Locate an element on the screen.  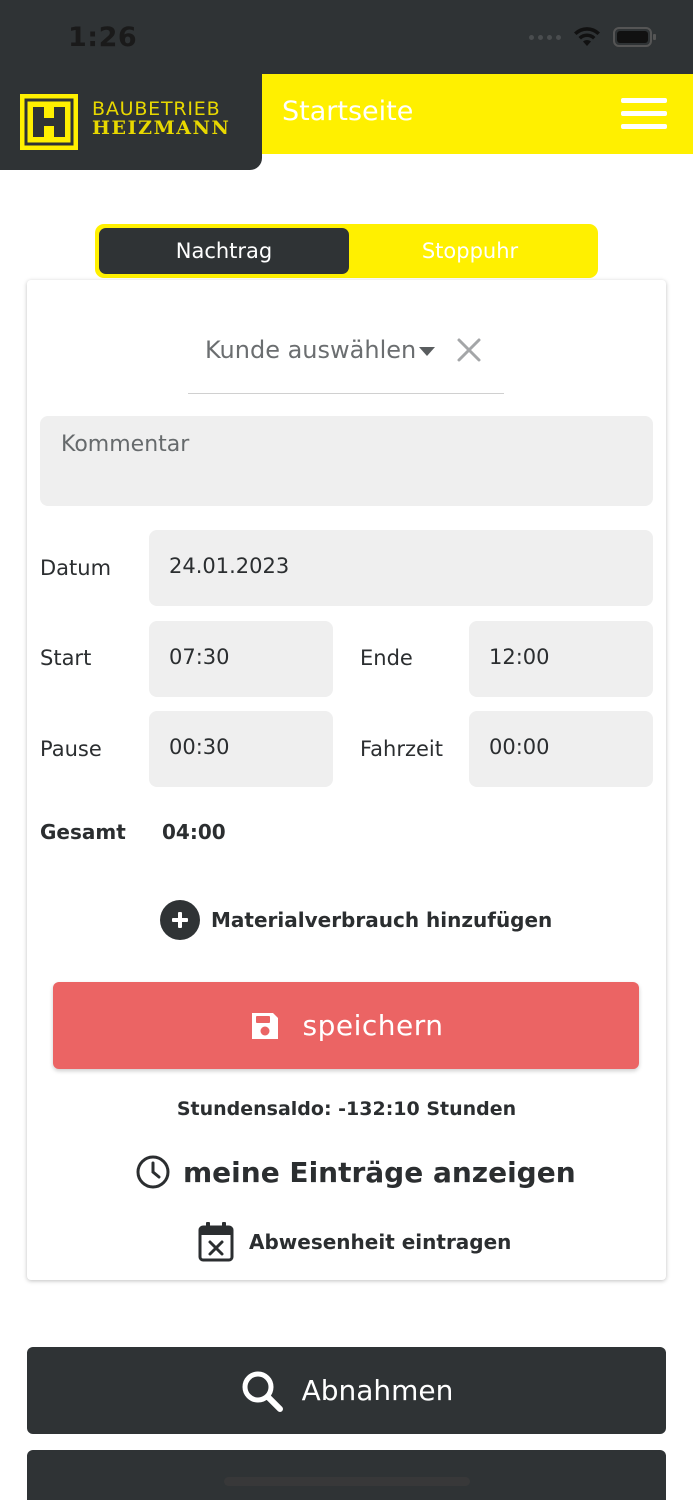
wifi-icon is located at coordinates (587, 36).